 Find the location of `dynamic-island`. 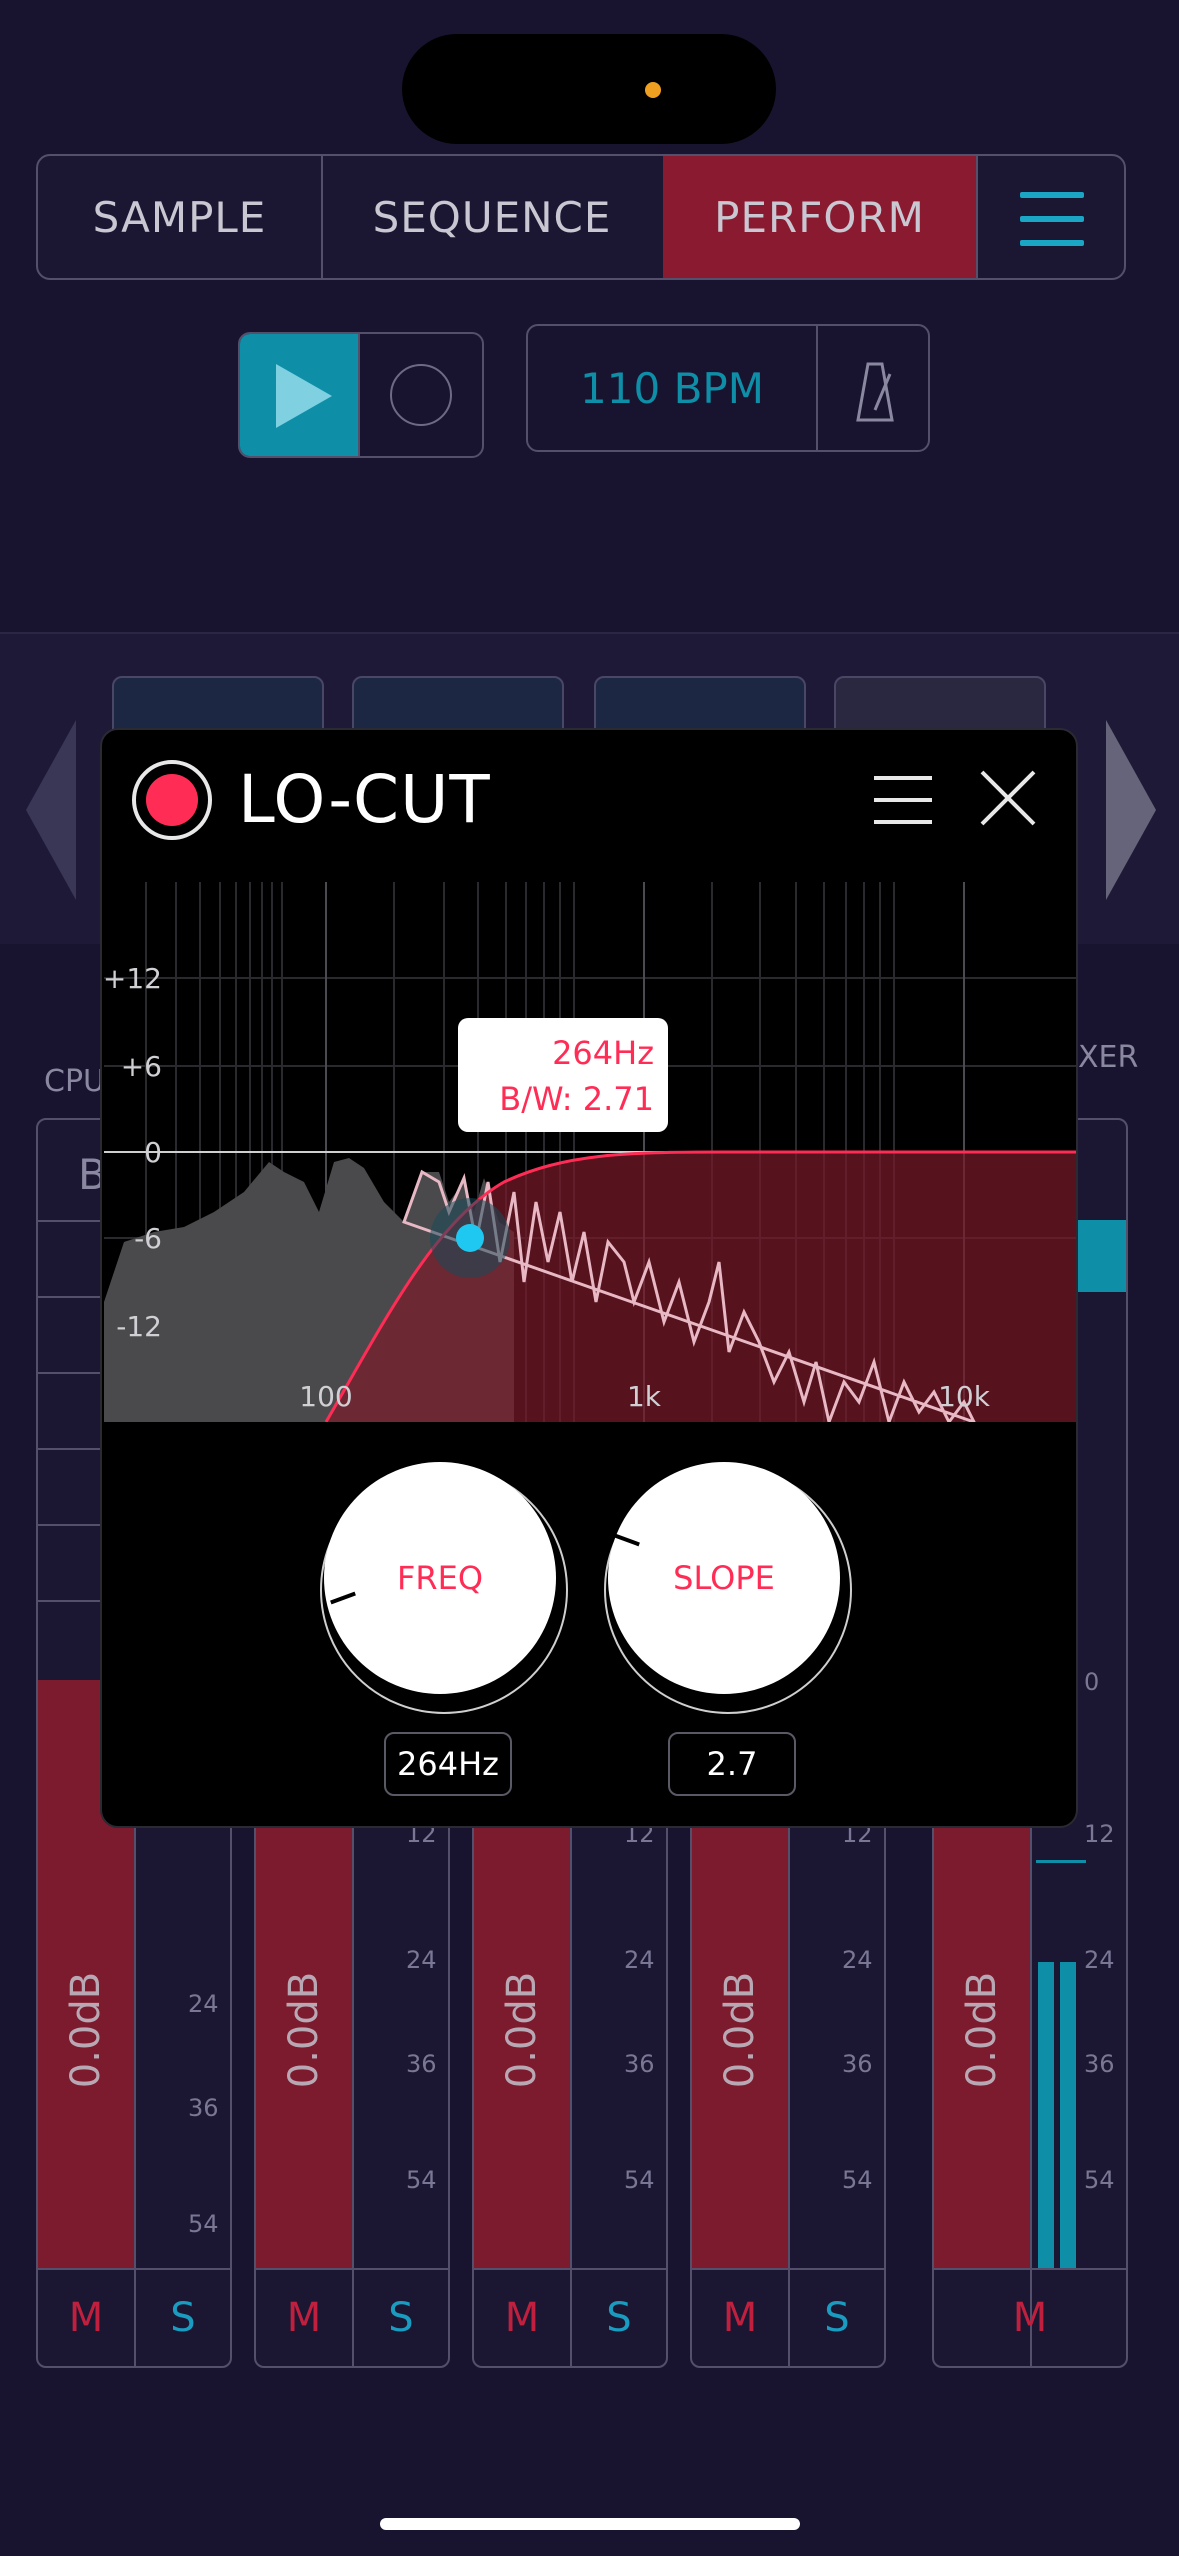

dynamic-island is located at coordinates (589, 89).